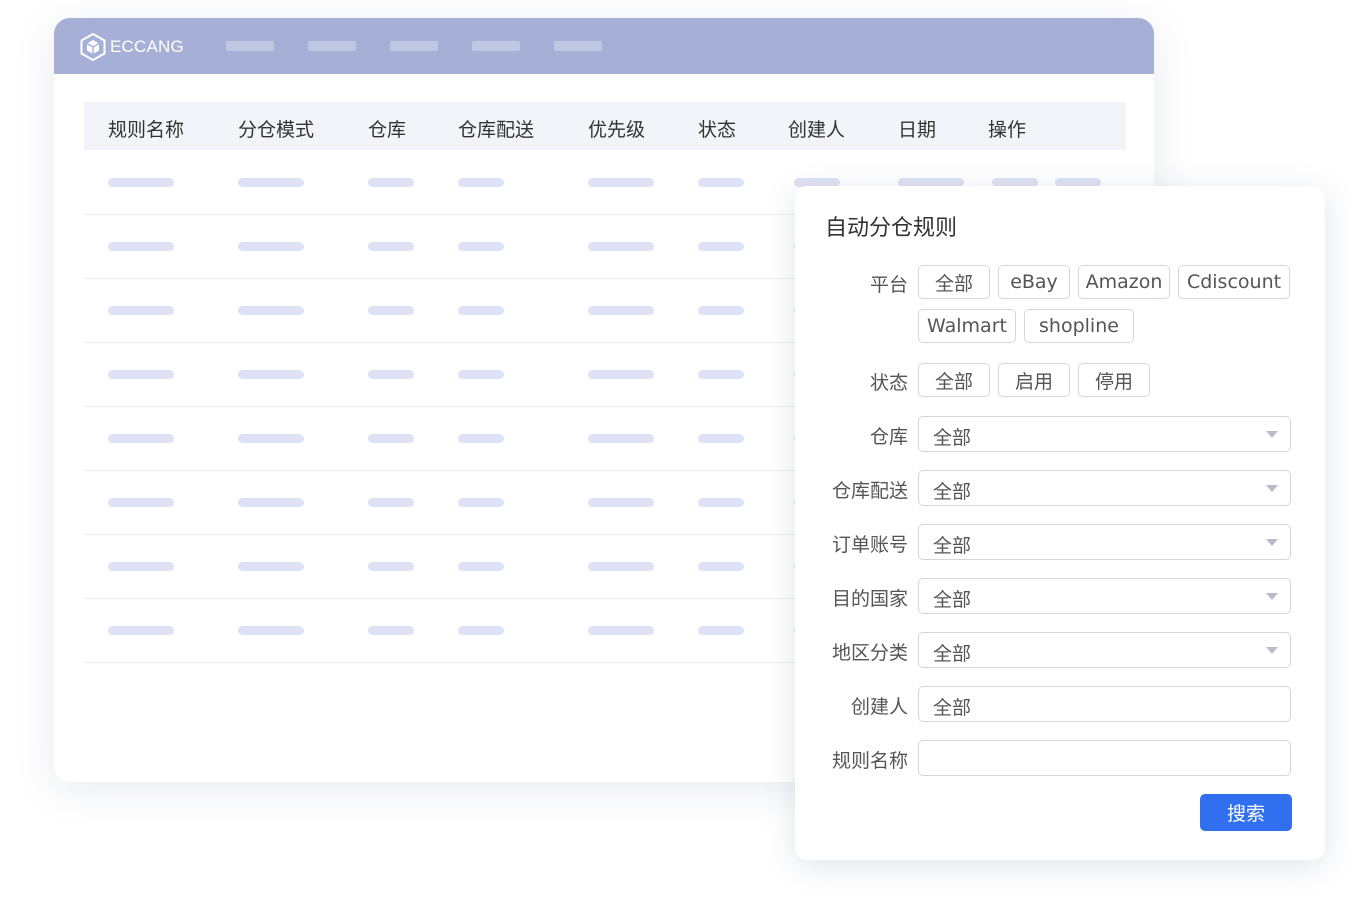  I want to click on destination-country-select-value: 全部, so click(952, 600).